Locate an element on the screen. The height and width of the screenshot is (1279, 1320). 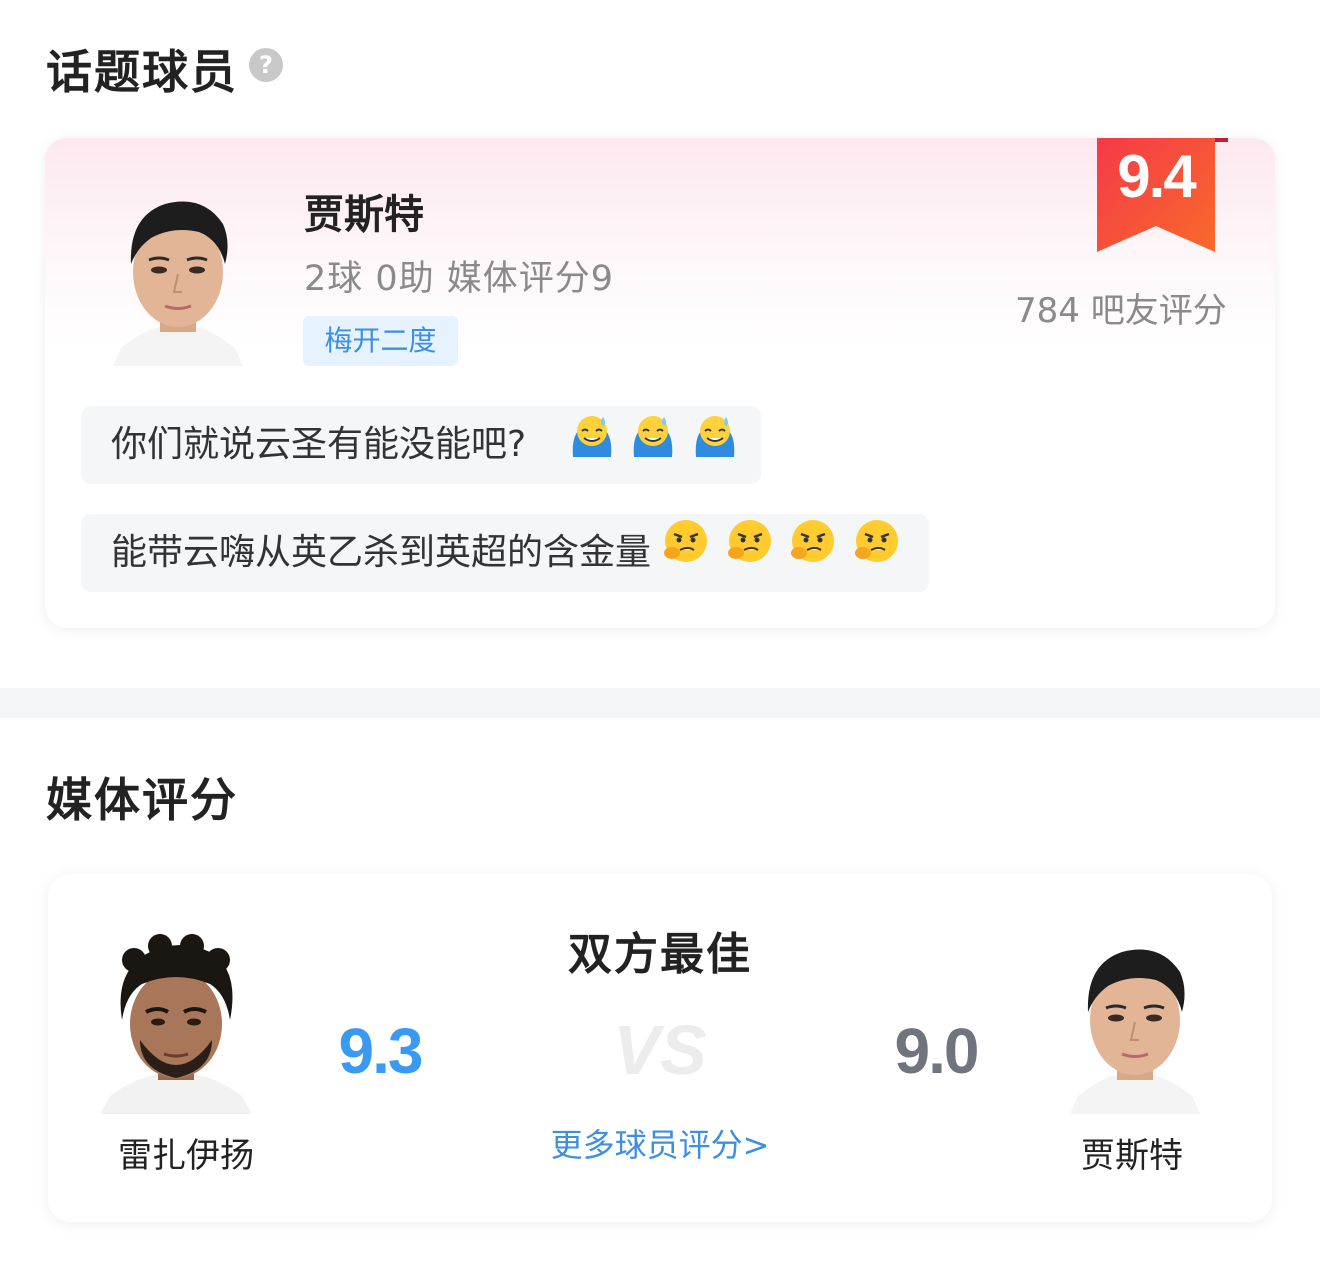
right-player-score: 9.0 is located at coordinates (937, 1051).